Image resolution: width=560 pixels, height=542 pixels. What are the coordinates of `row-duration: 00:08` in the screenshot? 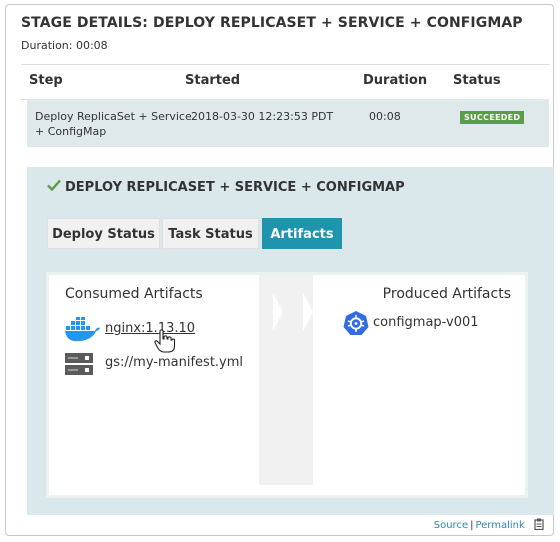 It's located at (385, 116).